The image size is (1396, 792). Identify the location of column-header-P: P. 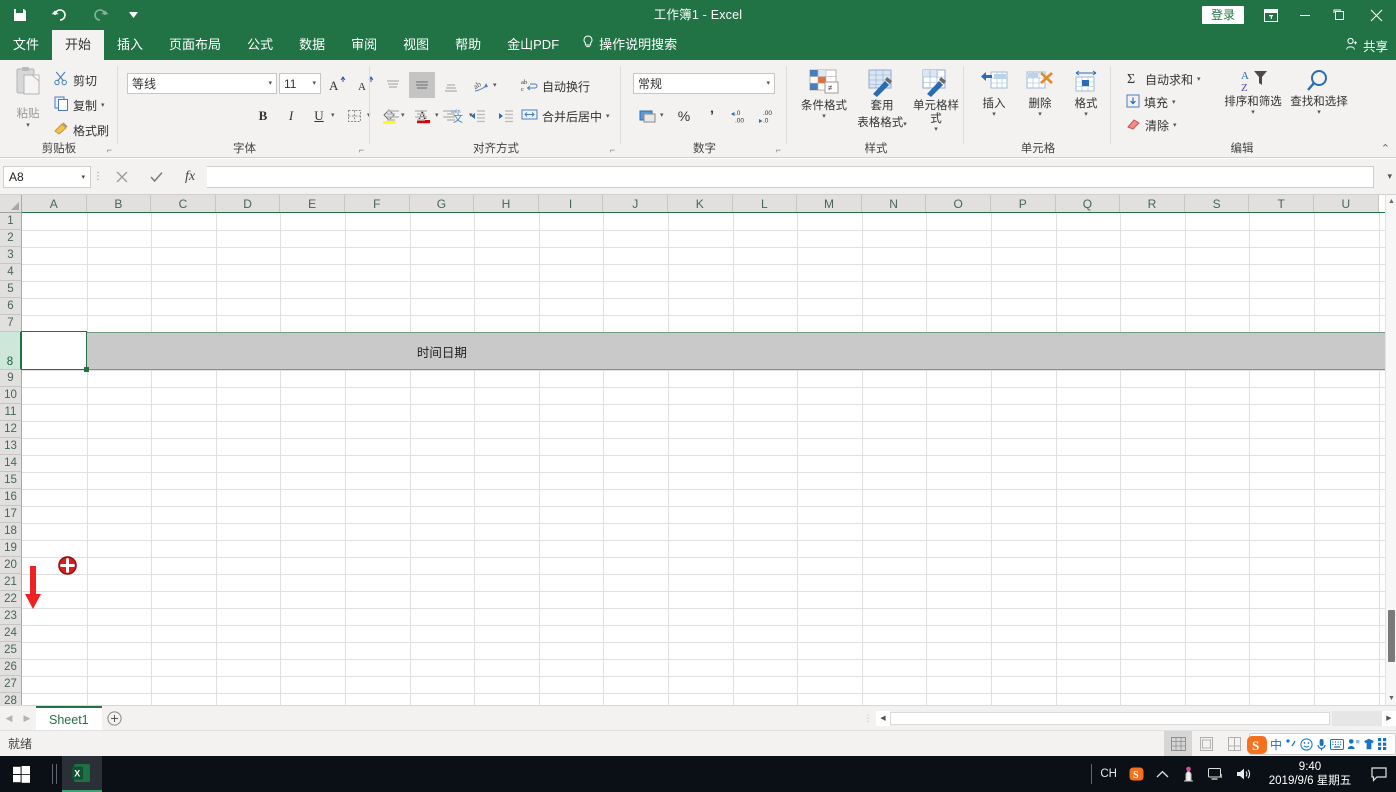
(1023, 204).